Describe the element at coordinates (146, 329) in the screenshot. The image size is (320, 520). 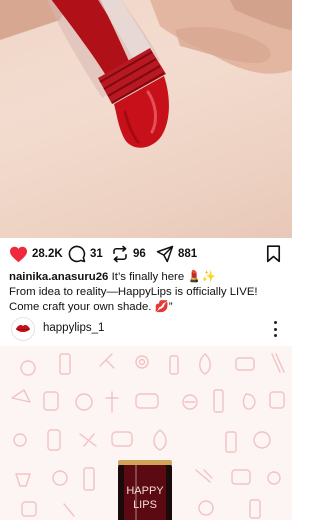
I see `account-row: happylips_1` at that location.